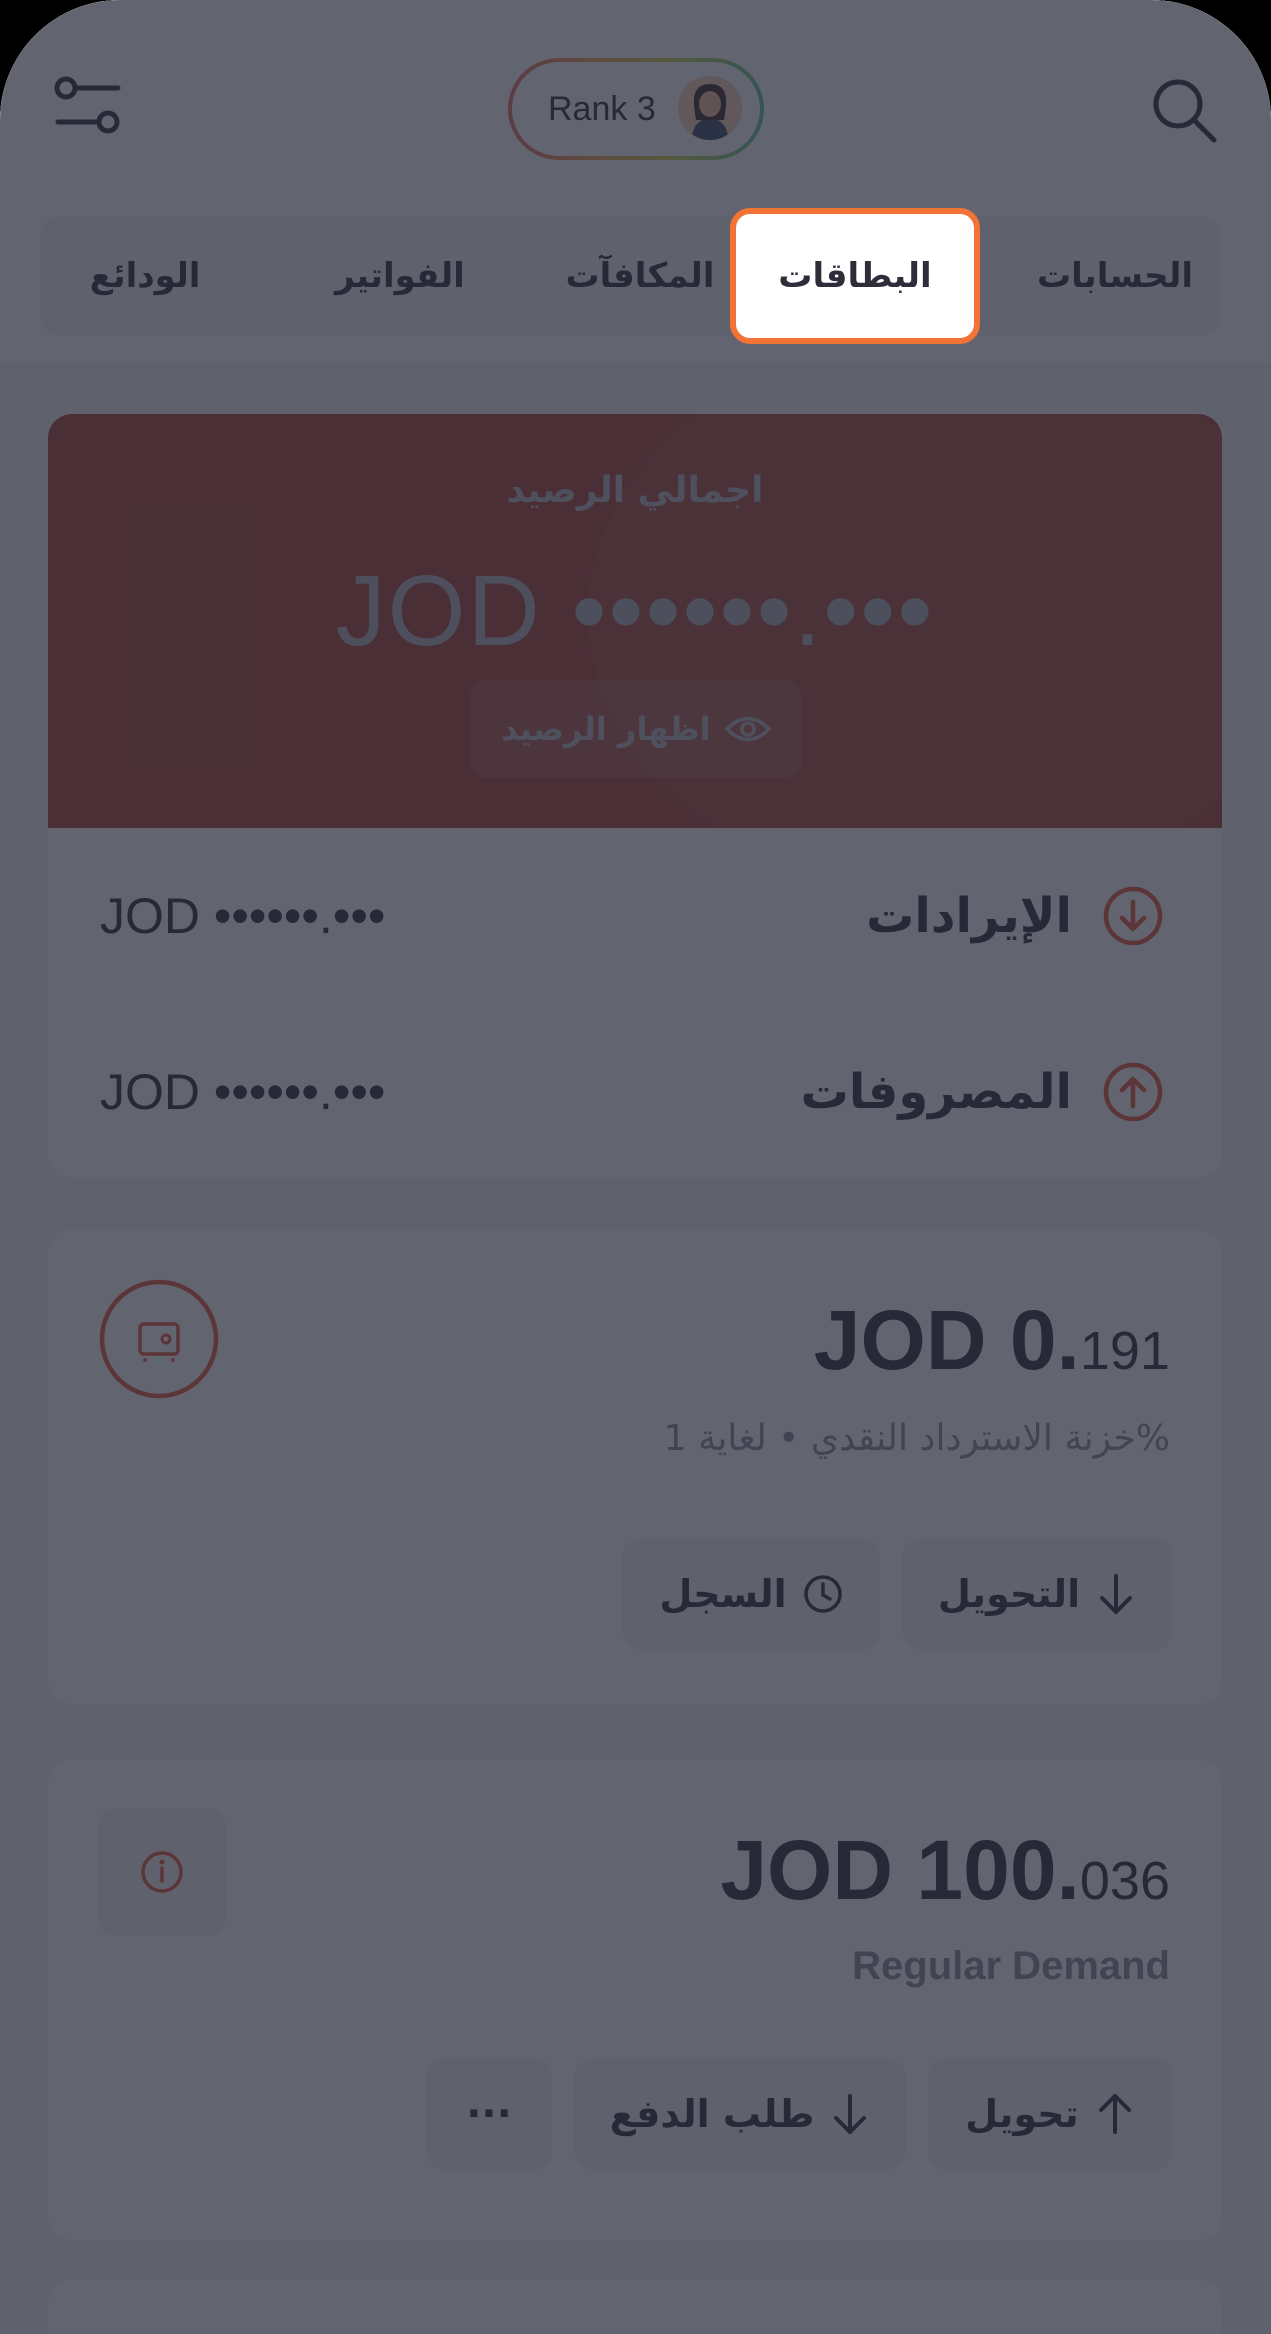 The width and height of the screenshot is (1271, 2334). I want to click on filter-icon, so click(88, 106).